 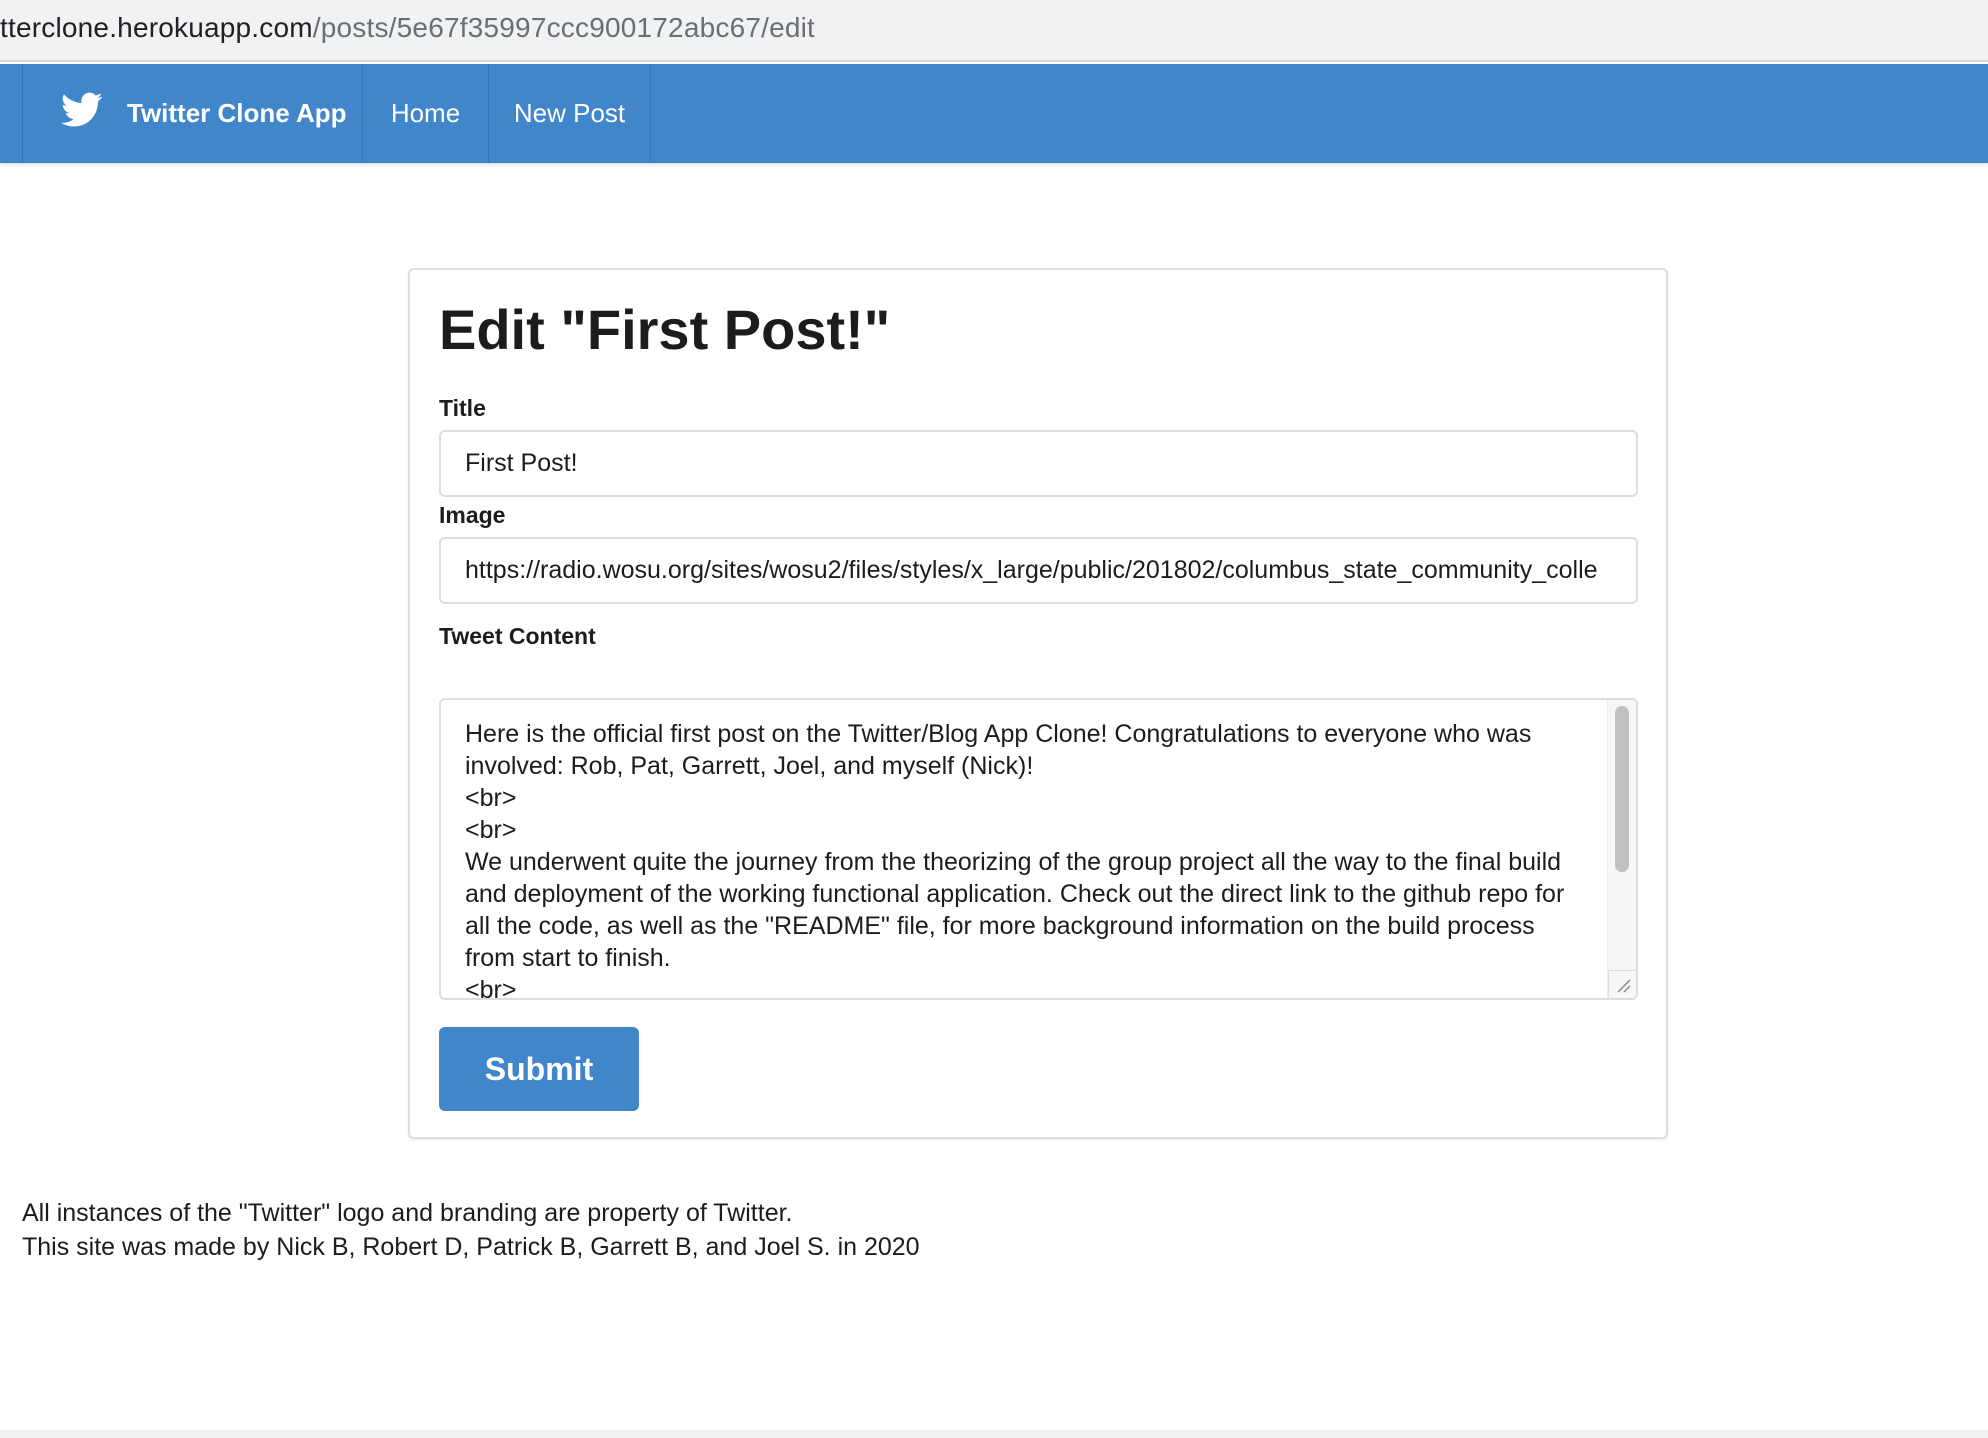 What do you see at coordinates (1622, 984) in the screenshot?
I see `resize-handle-icon` at bounding box center [1622, 984].